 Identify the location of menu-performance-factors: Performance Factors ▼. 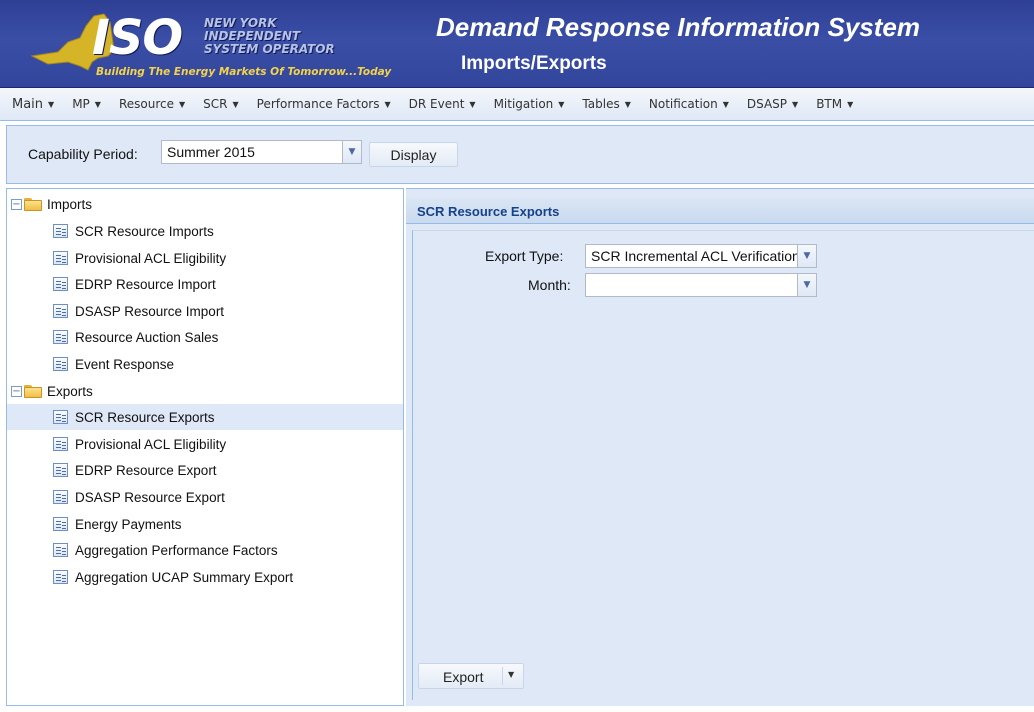
(324, 104).